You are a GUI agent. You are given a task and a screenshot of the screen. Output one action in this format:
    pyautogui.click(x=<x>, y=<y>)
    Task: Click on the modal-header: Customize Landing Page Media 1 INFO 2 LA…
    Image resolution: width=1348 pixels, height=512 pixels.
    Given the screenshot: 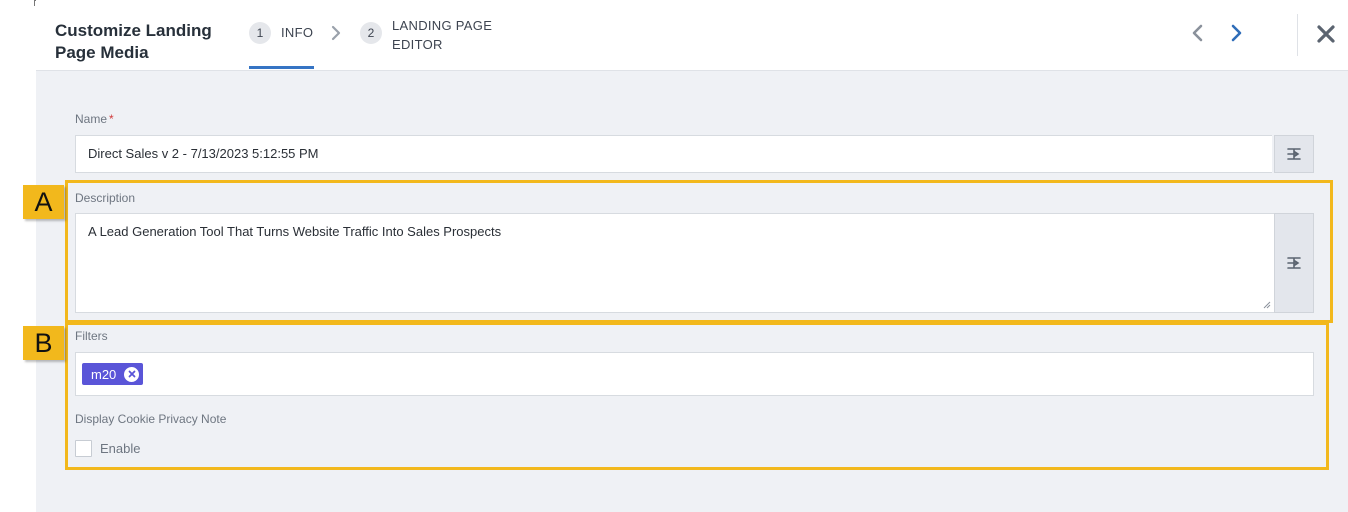 What is the action you would take?
    pyautogui.click(x=692, y=35)
    